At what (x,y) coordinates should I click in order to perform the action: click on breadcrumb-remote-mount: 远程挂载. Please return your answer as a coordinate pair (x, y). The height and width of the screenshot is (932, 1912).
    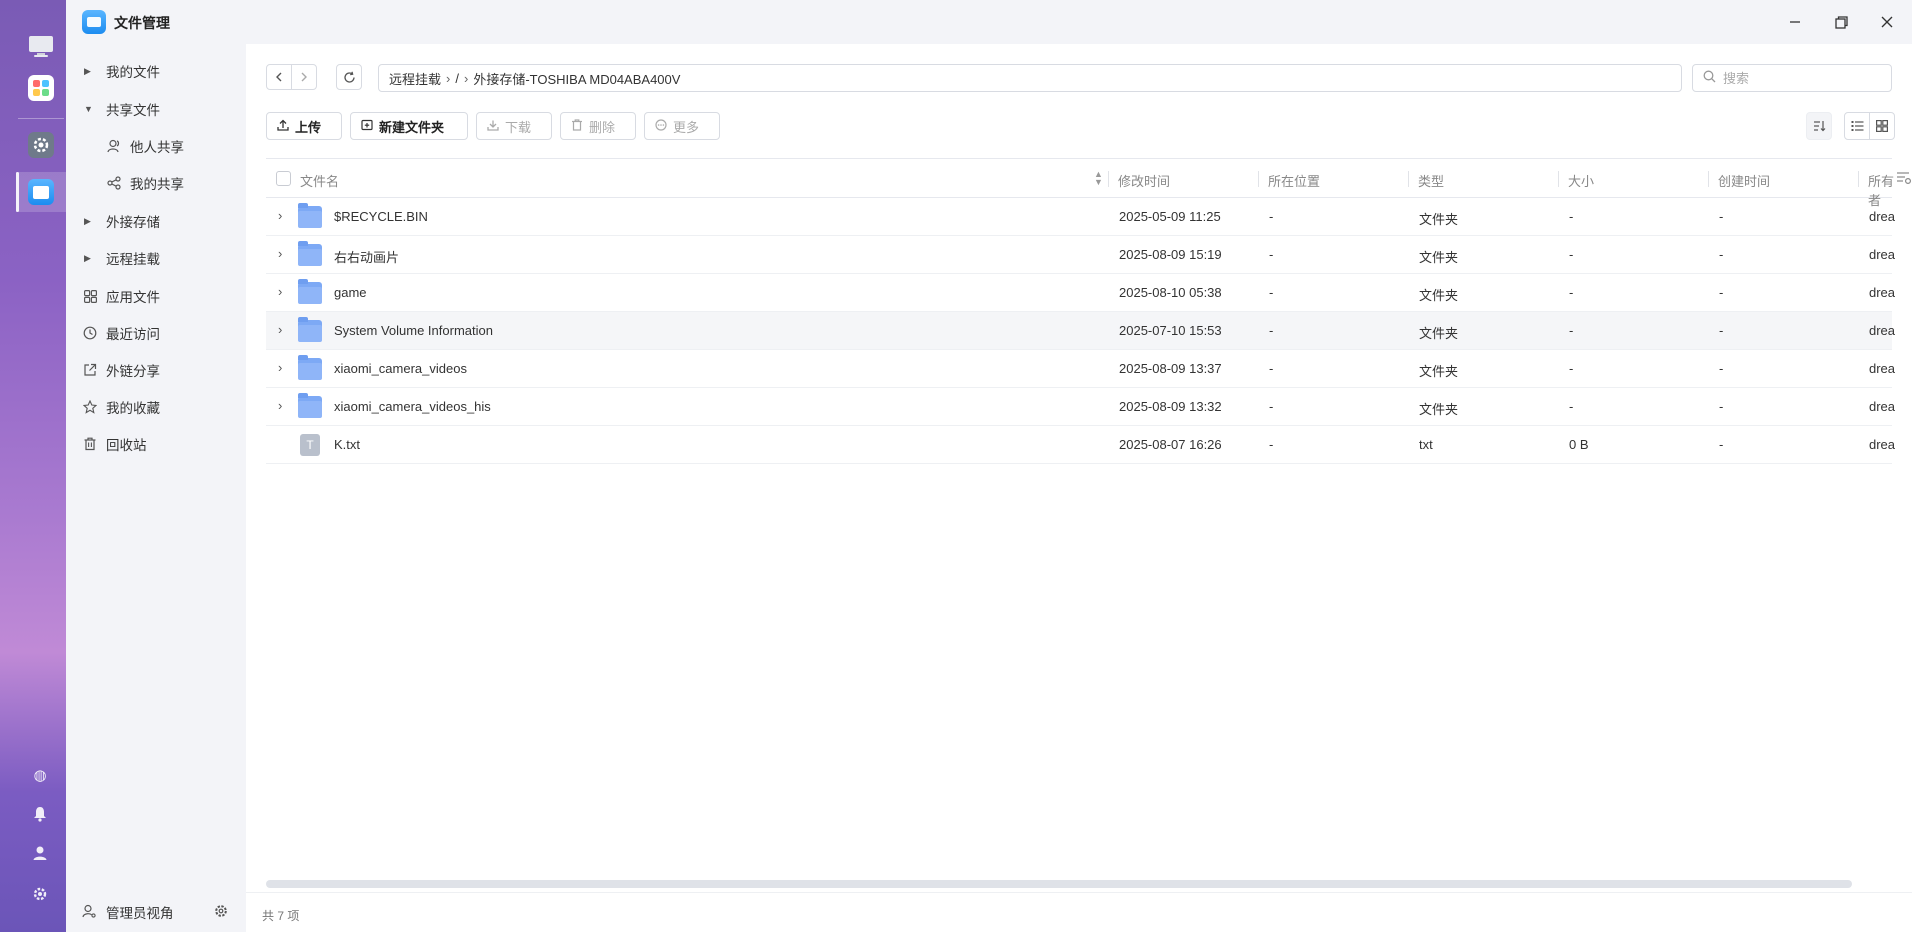
    Looking at the image, I should click on (415, 78).